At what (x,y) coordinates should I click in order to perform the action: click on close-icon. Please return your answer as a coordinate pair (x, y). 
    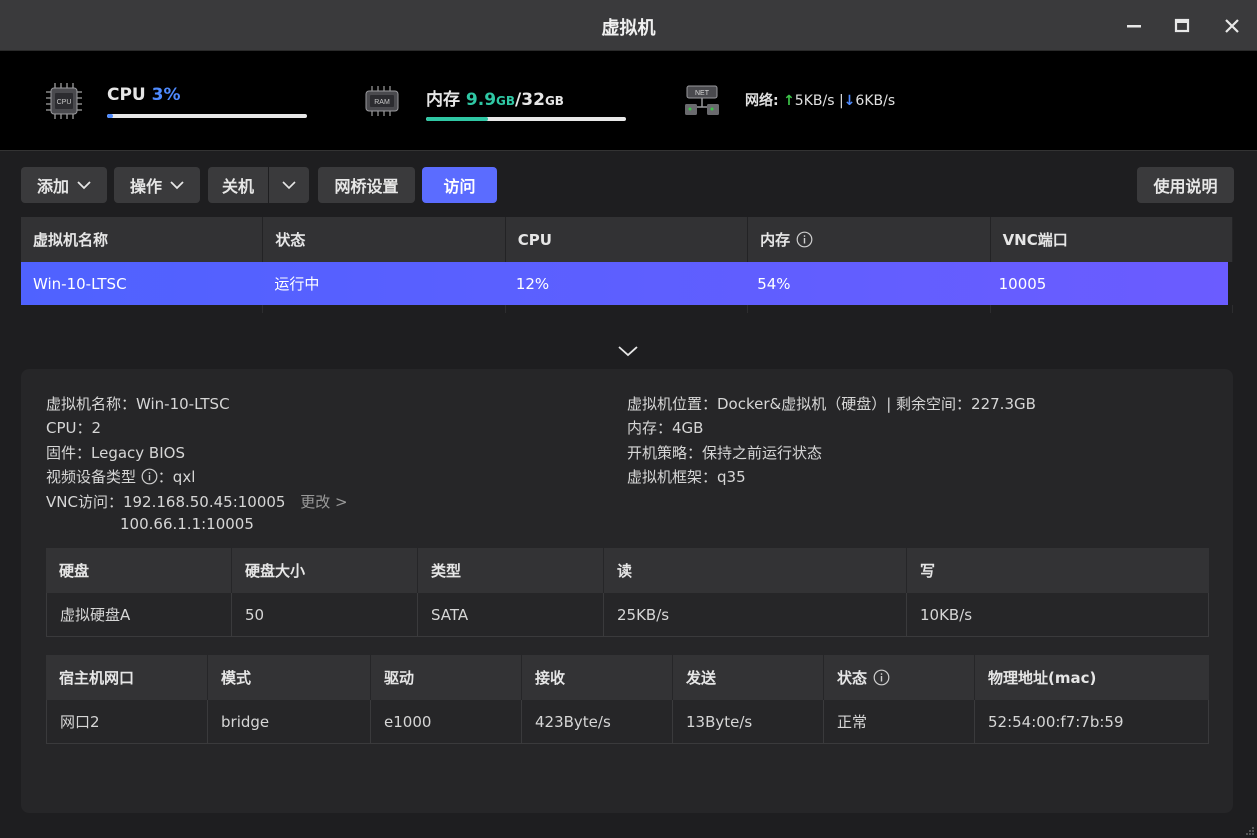
    Looking at the image, I should click on (1232, 26).